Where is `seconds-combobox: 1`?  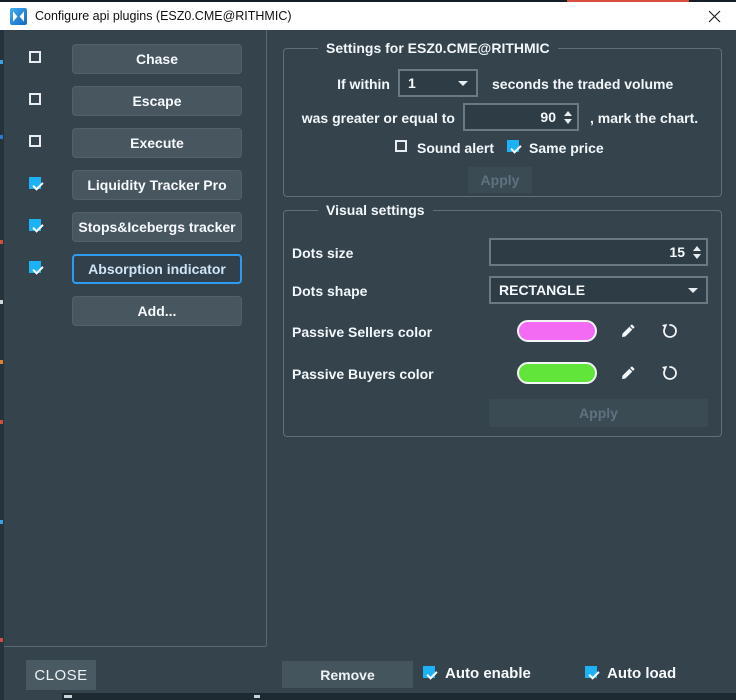
seconds-combobox: 1 is located at coordinates (438, 83).